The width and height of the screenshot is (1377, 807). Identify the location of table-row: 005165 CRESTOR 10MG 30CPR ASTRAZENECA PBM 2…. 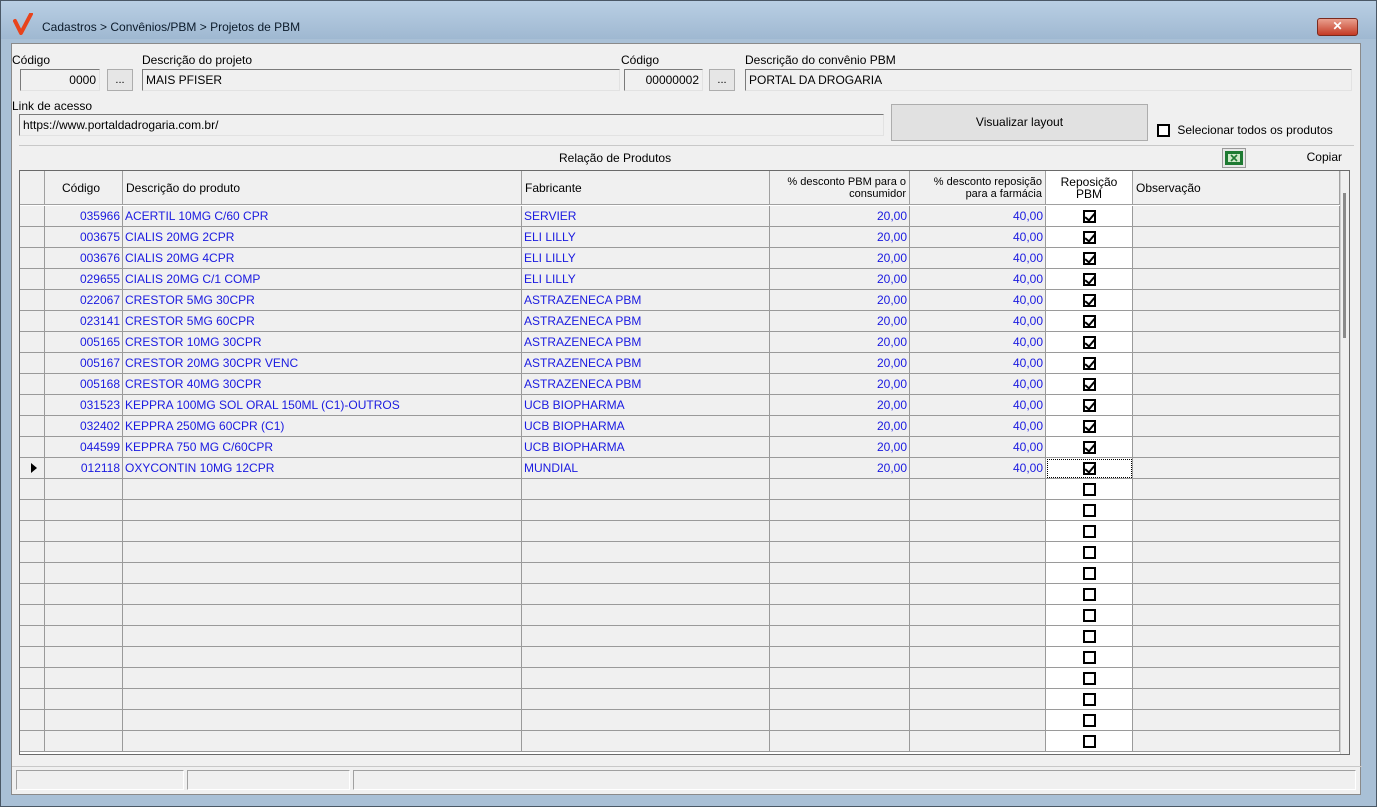
(680, 342).